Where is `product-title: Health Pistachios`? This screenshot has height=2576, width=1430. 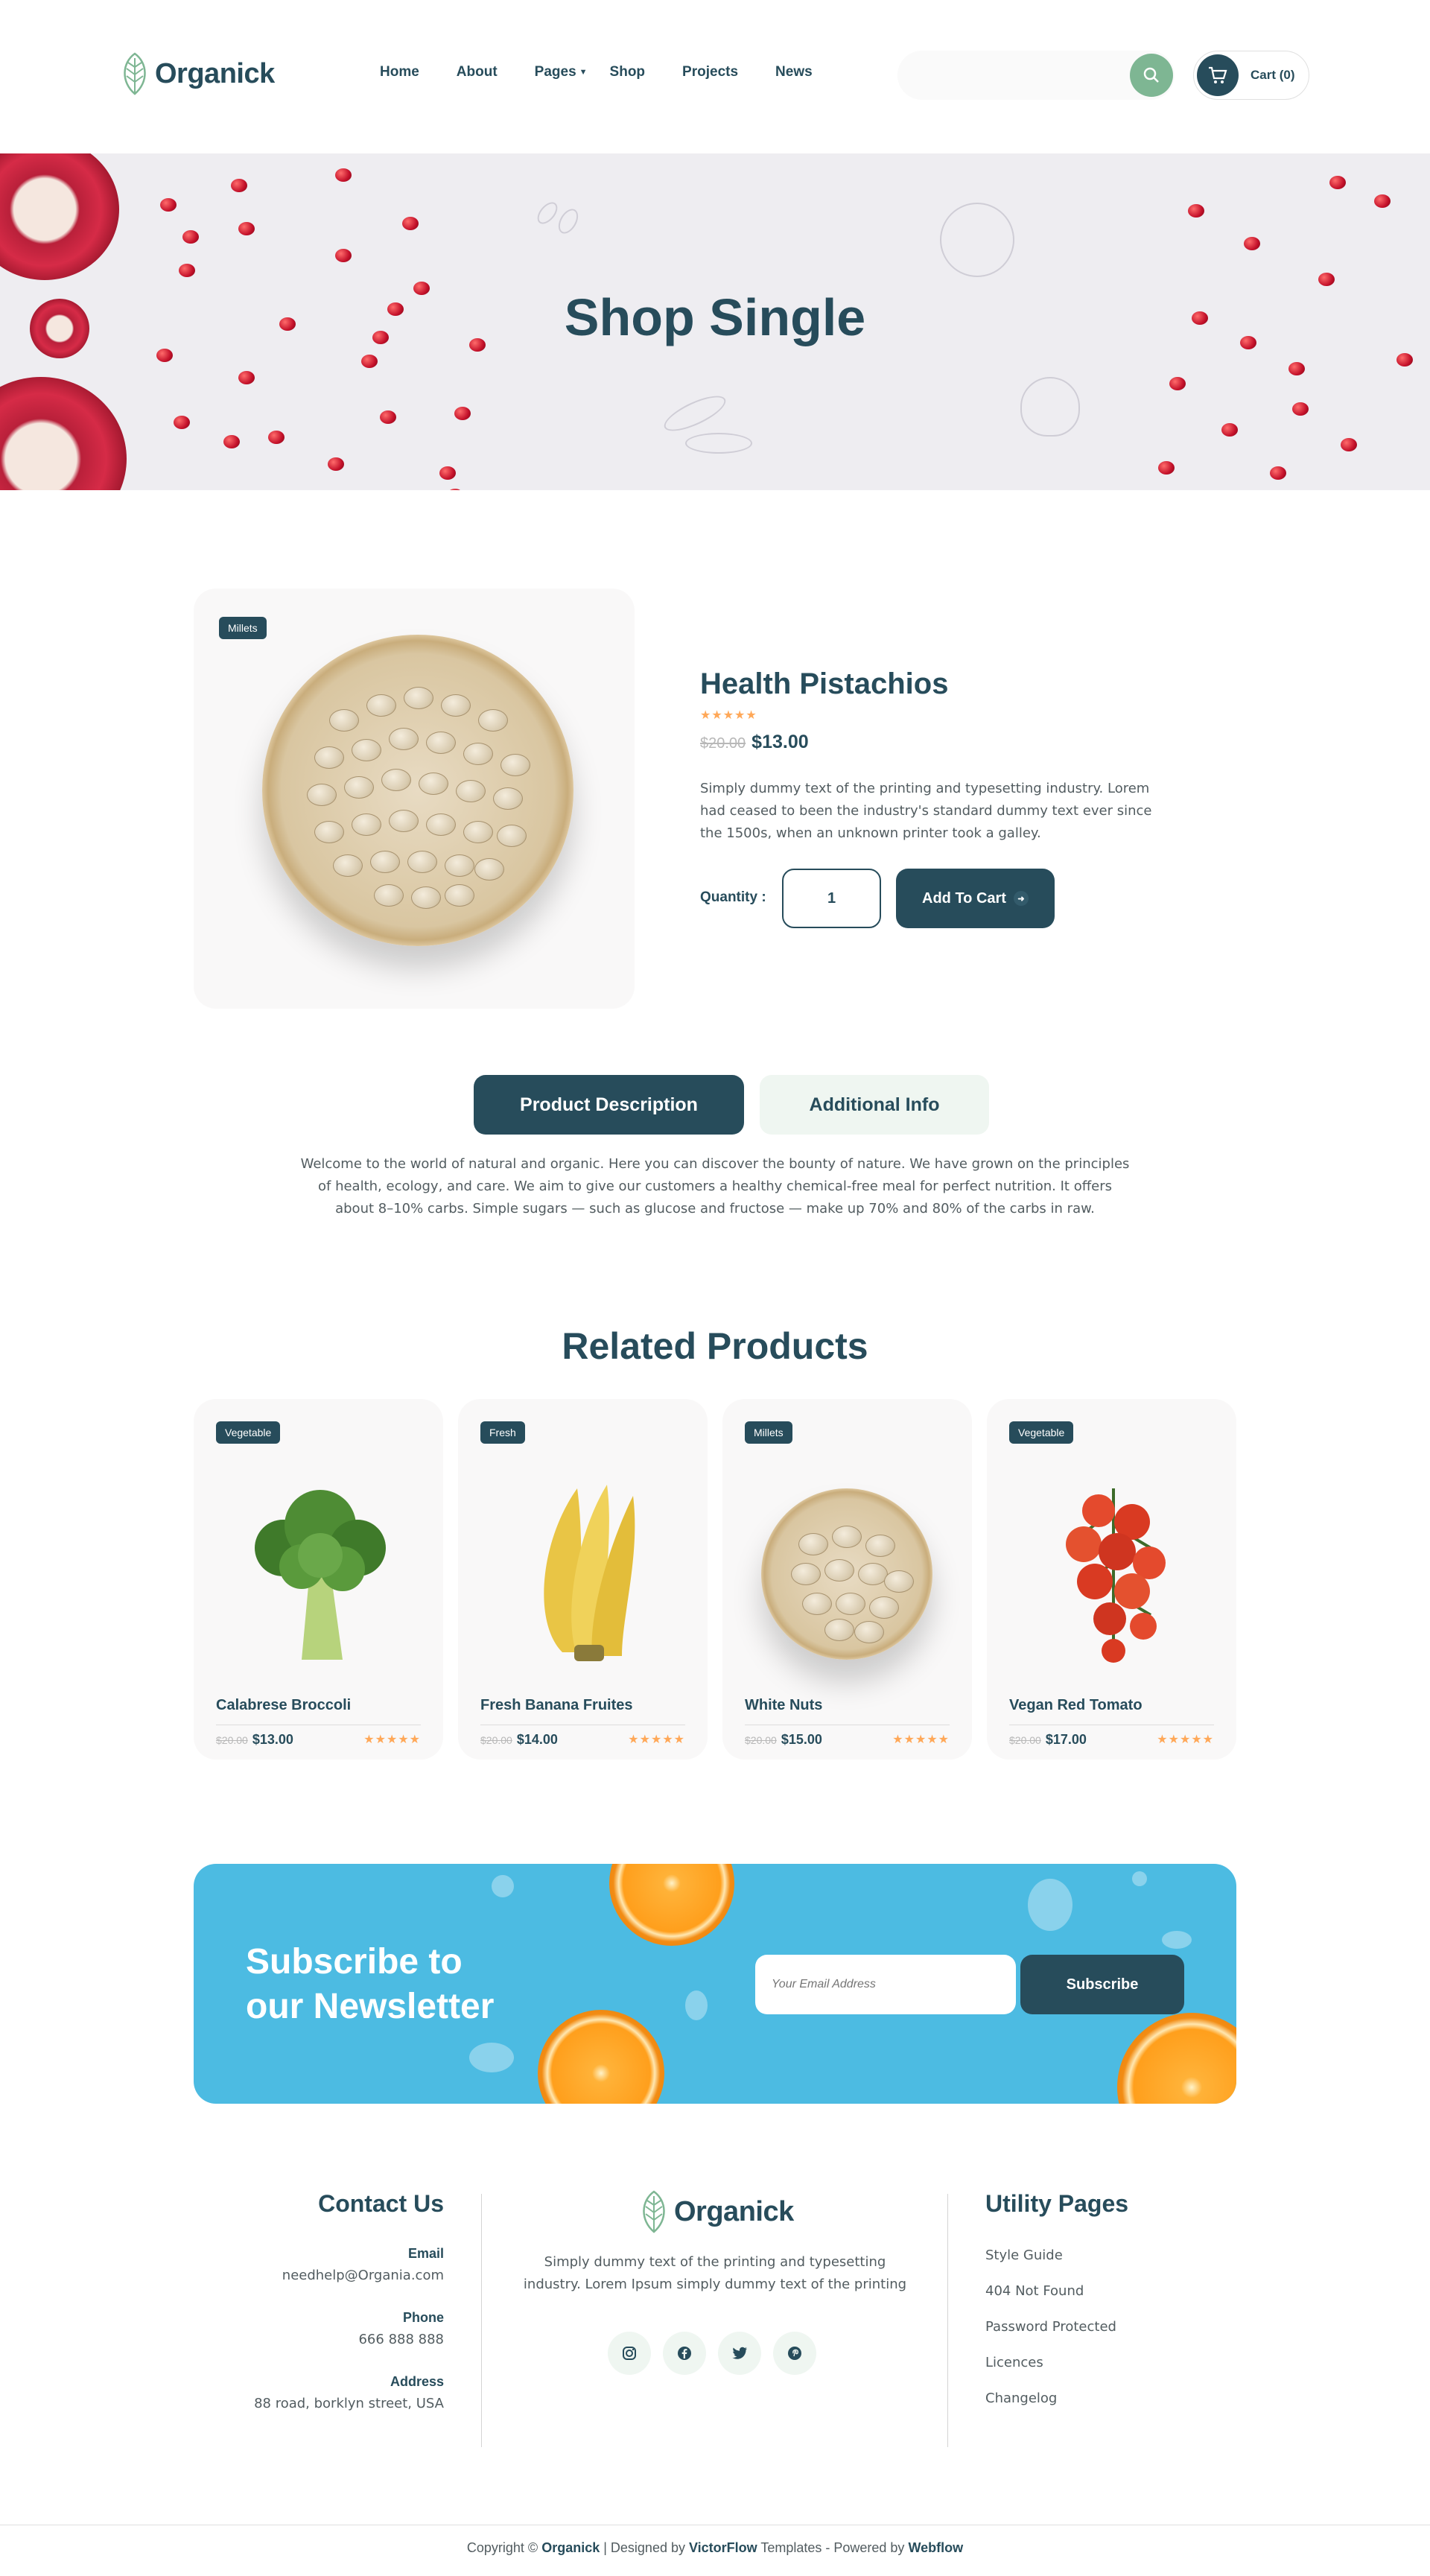 product-title: Health Pistachios is located at coordinates (824, 684).